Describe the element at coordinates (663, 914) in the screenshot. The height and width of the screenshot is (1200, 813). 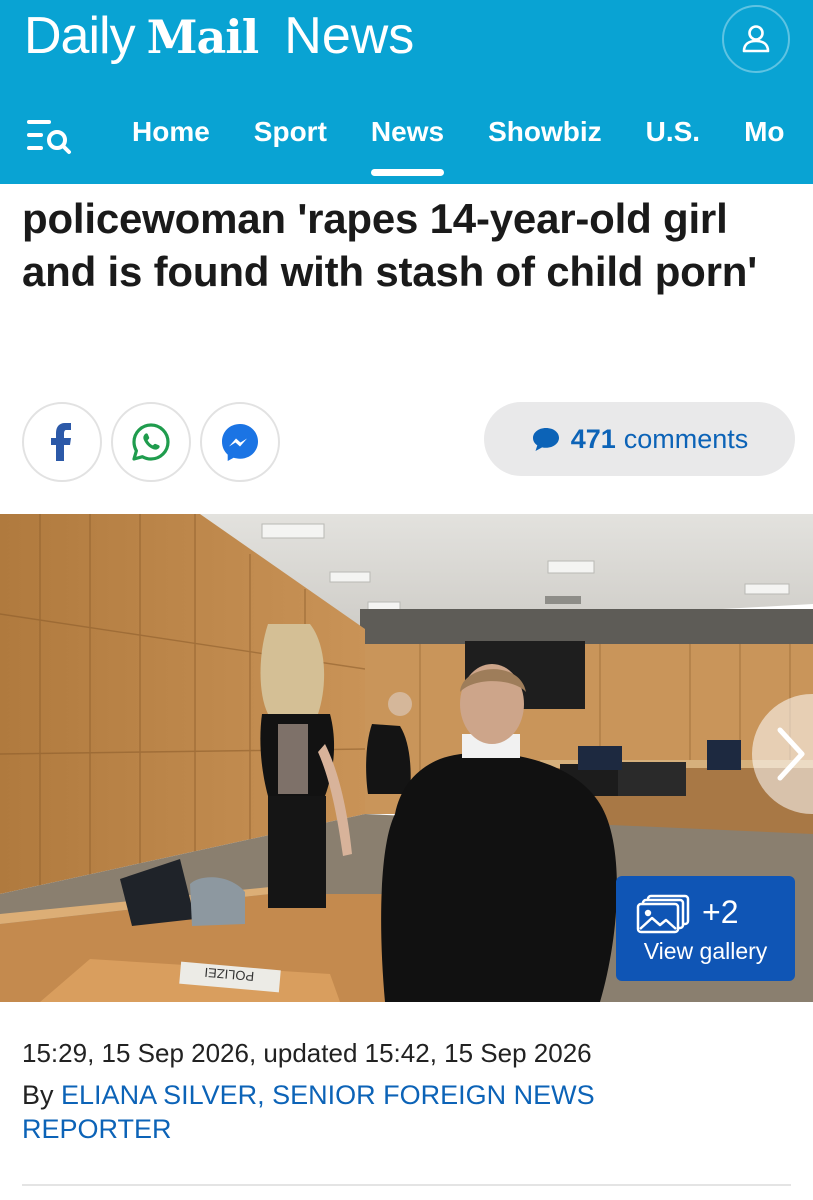
I see `gallery-icon` at that location.